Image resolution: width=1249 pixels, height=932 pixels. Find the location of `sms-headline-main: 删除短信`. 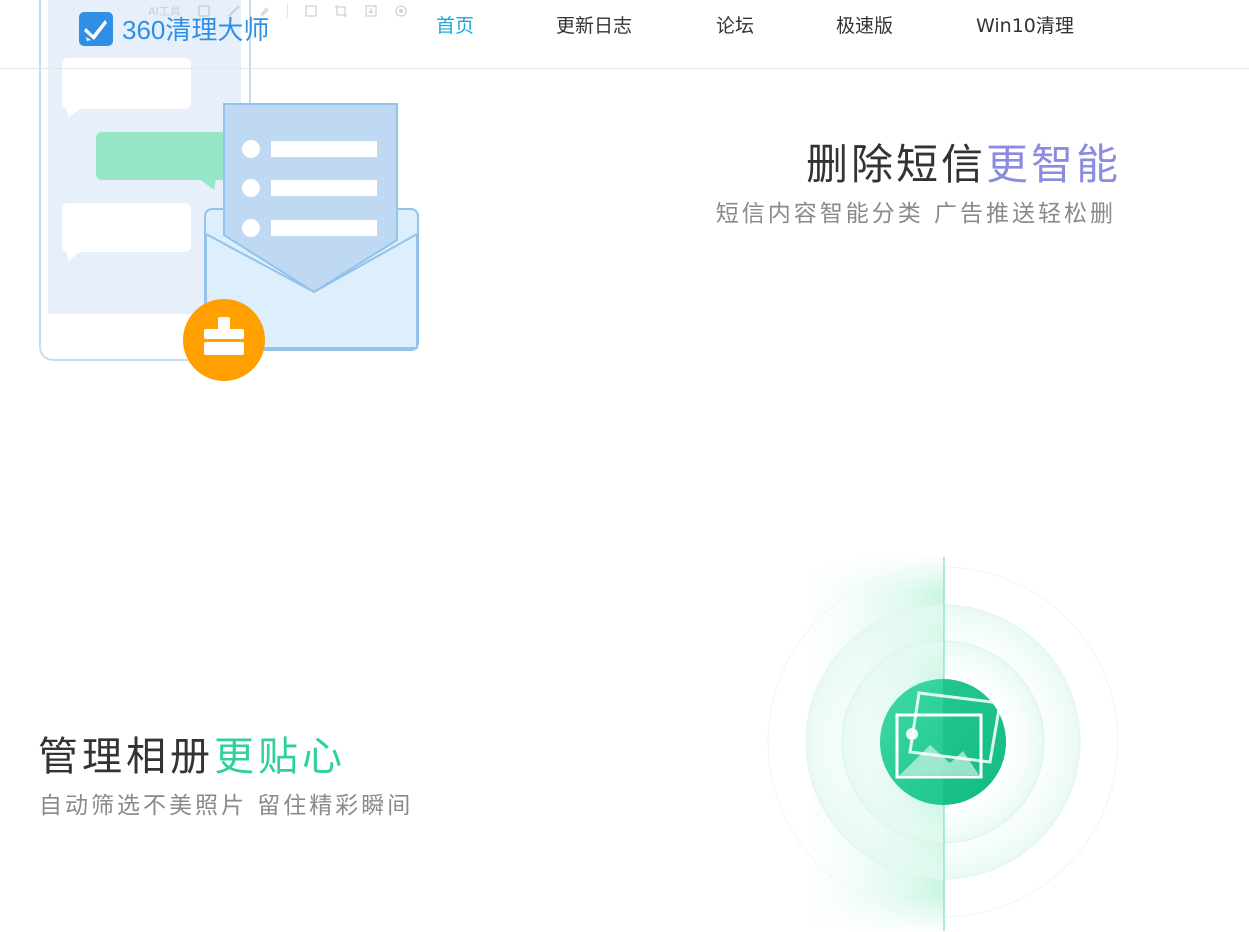

sms-headline-main: 删除短信 is located at coordinates (895, 164).